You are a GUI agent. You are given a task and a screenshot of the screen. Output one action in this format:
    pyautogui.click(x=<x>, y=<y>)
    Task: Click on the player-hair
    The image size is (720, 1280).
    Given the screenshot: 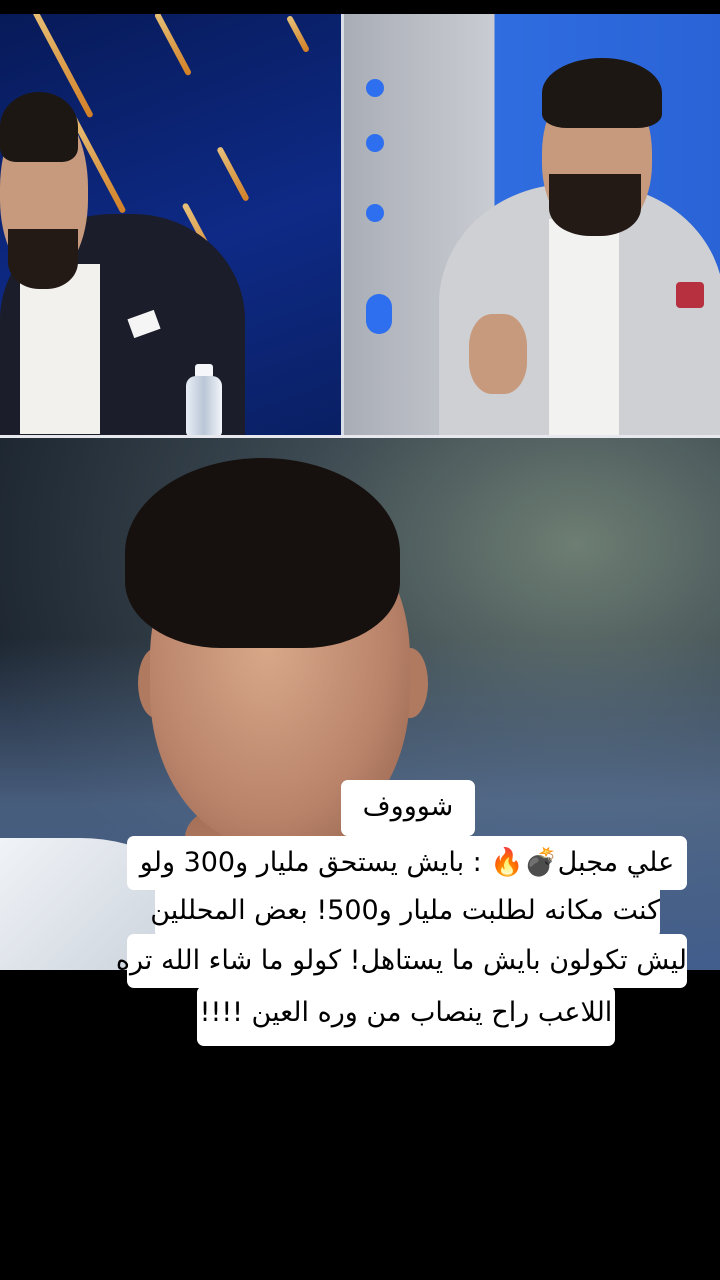 What is the action you would take?
    pyautogui.click(x=262, y=553)
    